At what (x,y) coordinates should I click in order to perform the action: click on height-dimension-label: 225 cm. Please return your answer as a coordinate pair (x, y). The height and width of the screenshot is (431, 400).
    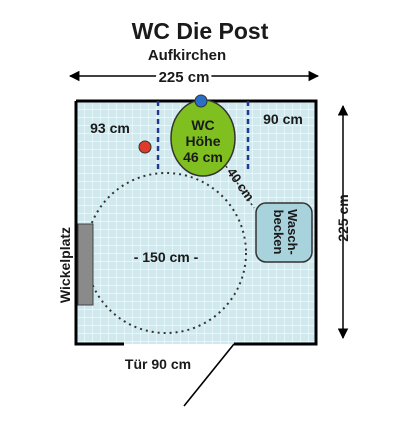
    Looking at the image, I should click on (343, 217).